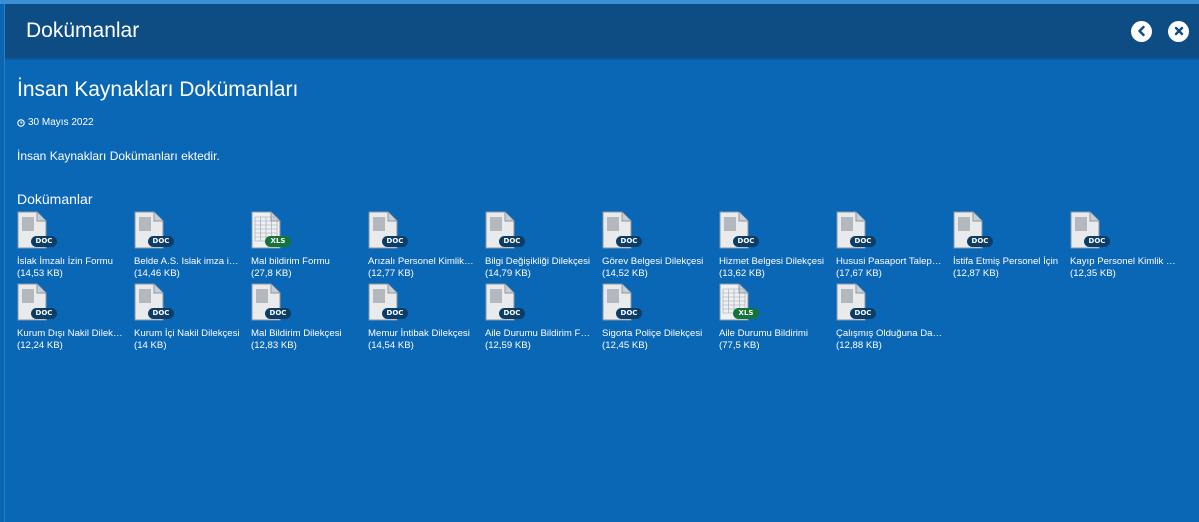  What do you see at coordinates (65, 261) in the screenshot?
I see `file-name: İslak İmzalı İzin Formu` at bounding box center [65, 261].